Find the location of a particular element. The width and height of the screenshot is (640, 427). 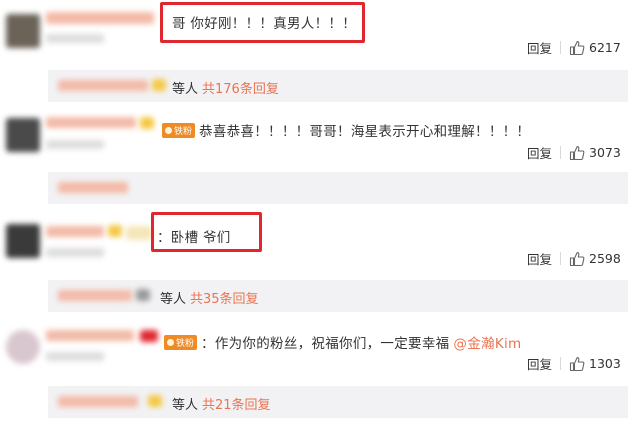

view-replies-link: 共21条回复 is located at coordinates (236, 403).